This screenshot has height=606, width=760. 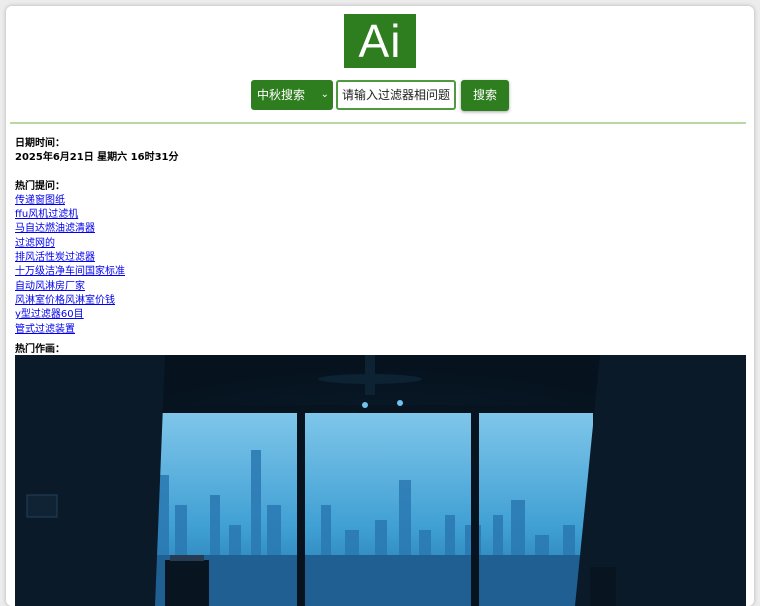 What do you see at coordinates (380, 330) in the screenshot?
I see `hot-question-link: 管式过滤装置` at bounding box center [380, 330].